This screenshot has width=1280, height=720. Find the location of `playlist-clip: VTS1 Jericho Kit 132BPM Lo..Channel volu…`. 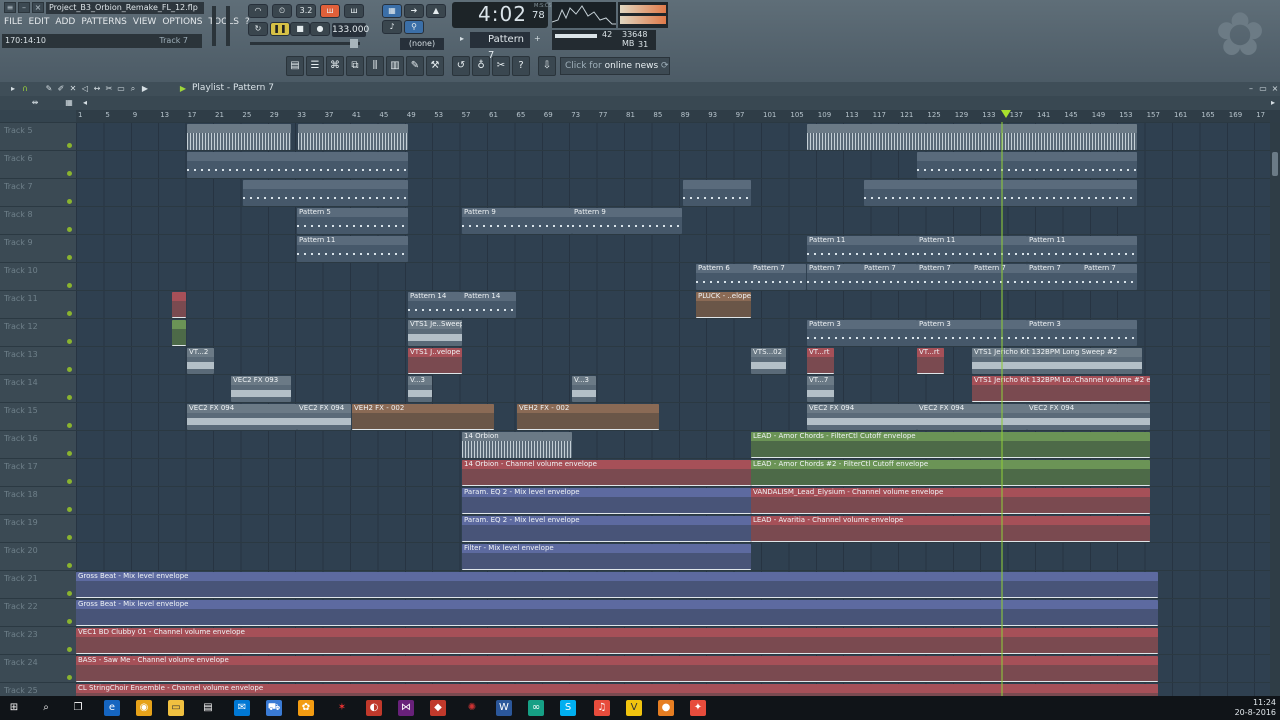

playlist-clip: VTS1 Jericho Kit 132BPM Lo..Channel volu… is located at coordinates (1061, 389).